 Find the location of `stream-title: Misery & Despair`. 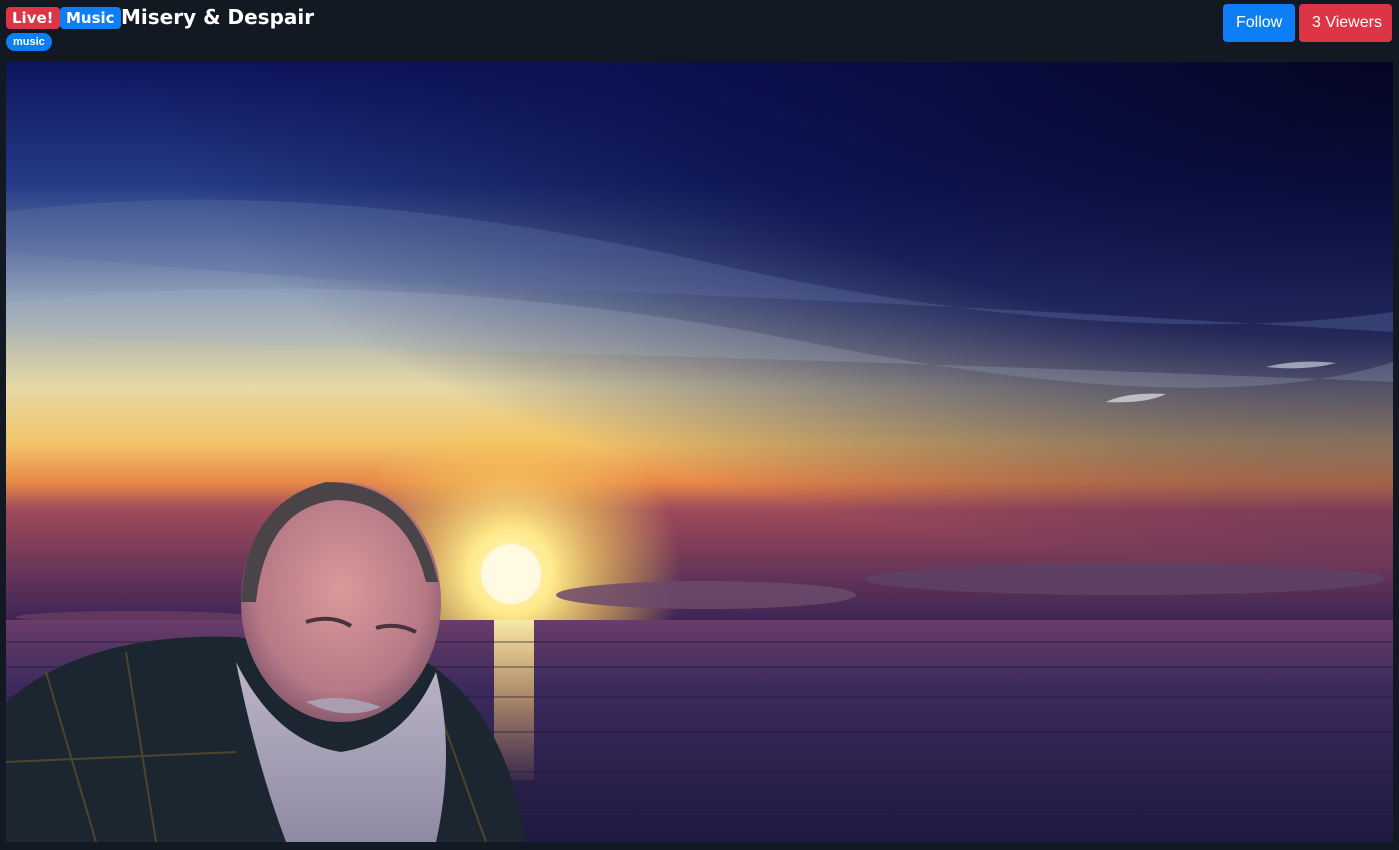

stream-title: Misery & Despair is located at coordinates (218, 17).